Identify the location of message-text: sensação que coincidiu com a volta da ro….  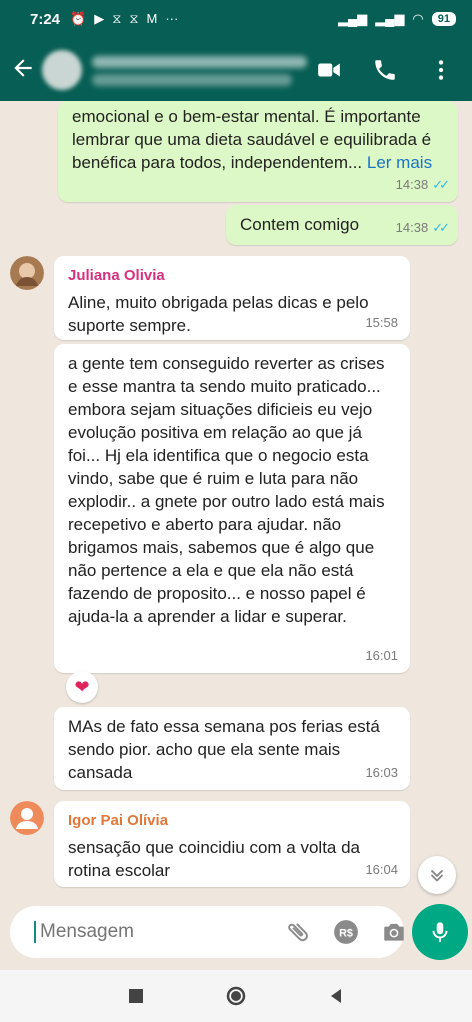
(214, 859).